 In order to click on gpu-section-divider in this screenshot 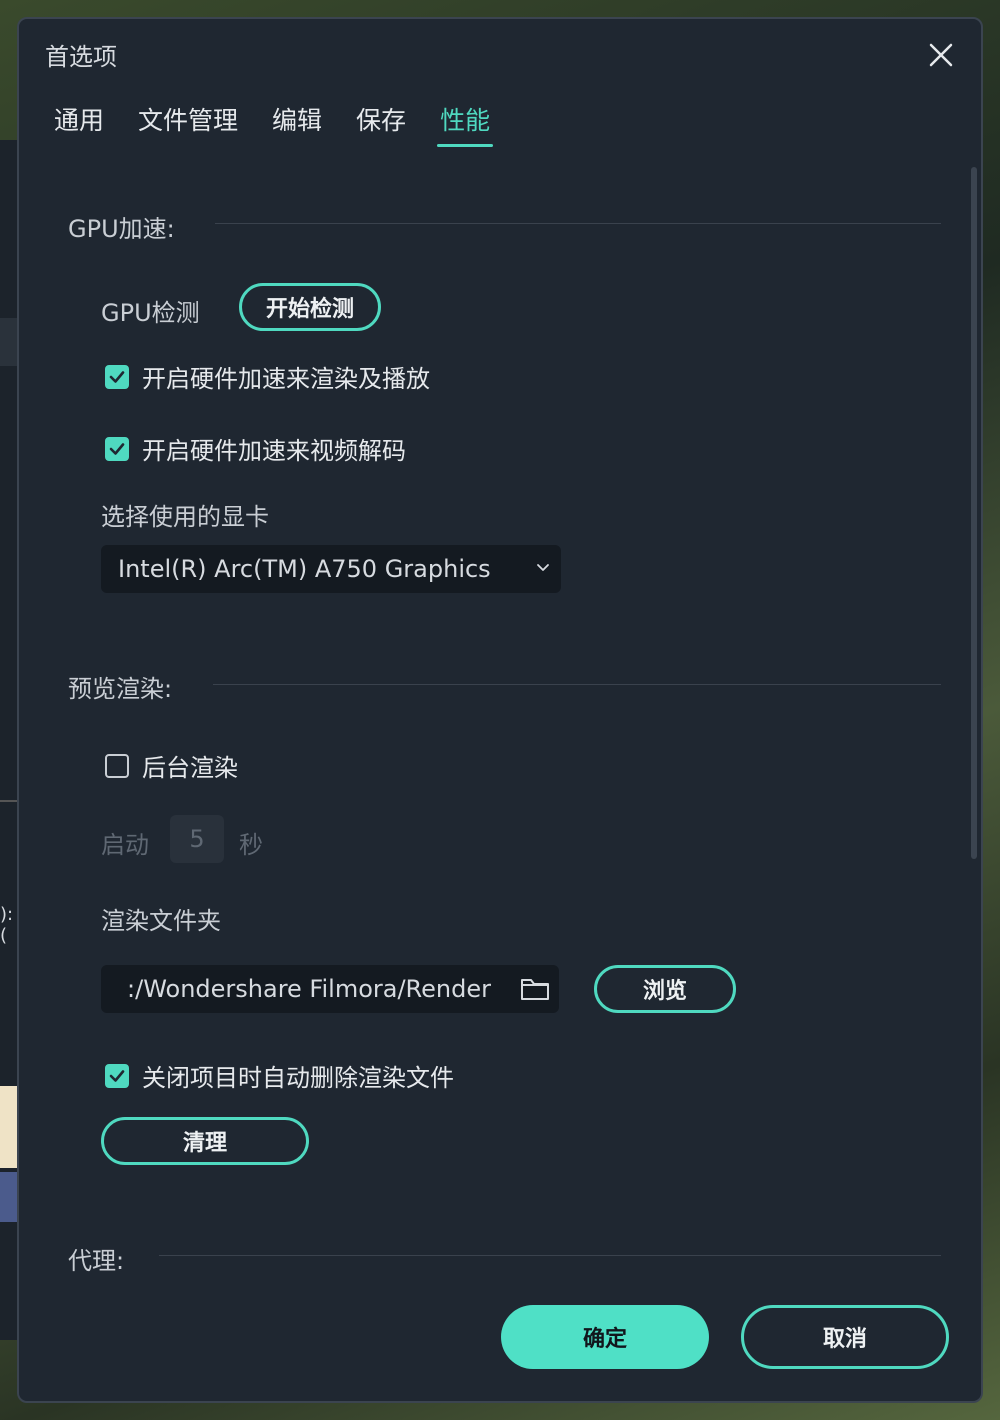, I will do `click(578, 223)`.